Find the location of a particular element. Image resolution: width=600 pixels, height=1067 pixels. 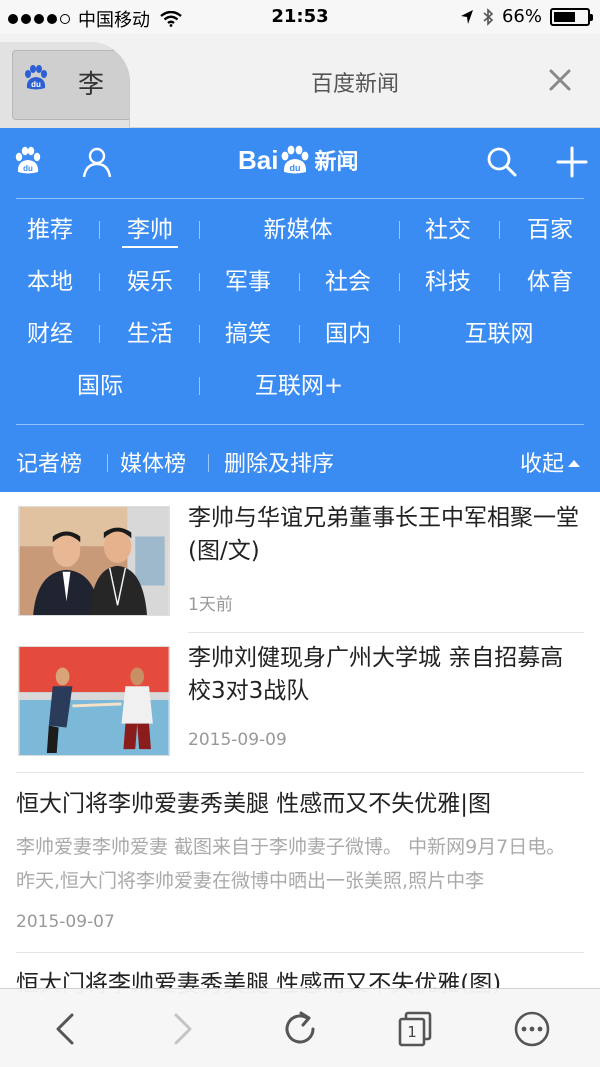

category-tab: 科技 is located at coordinates (448, 282).